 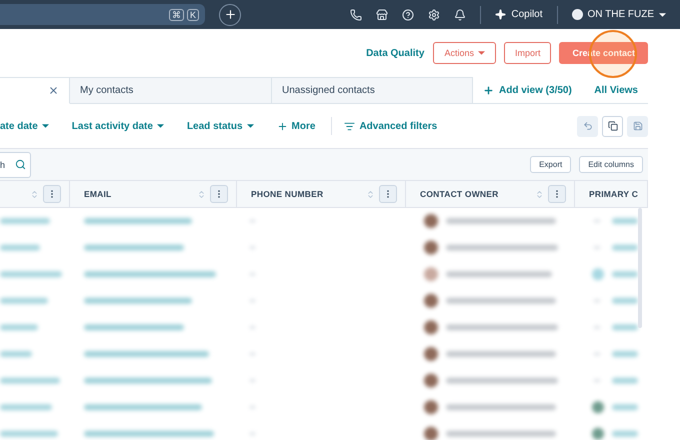 What do you see at coordinates (395, 53) in the screenshot?
I see `data-quality-link: Data Quality` at bounding box center [395, 53].